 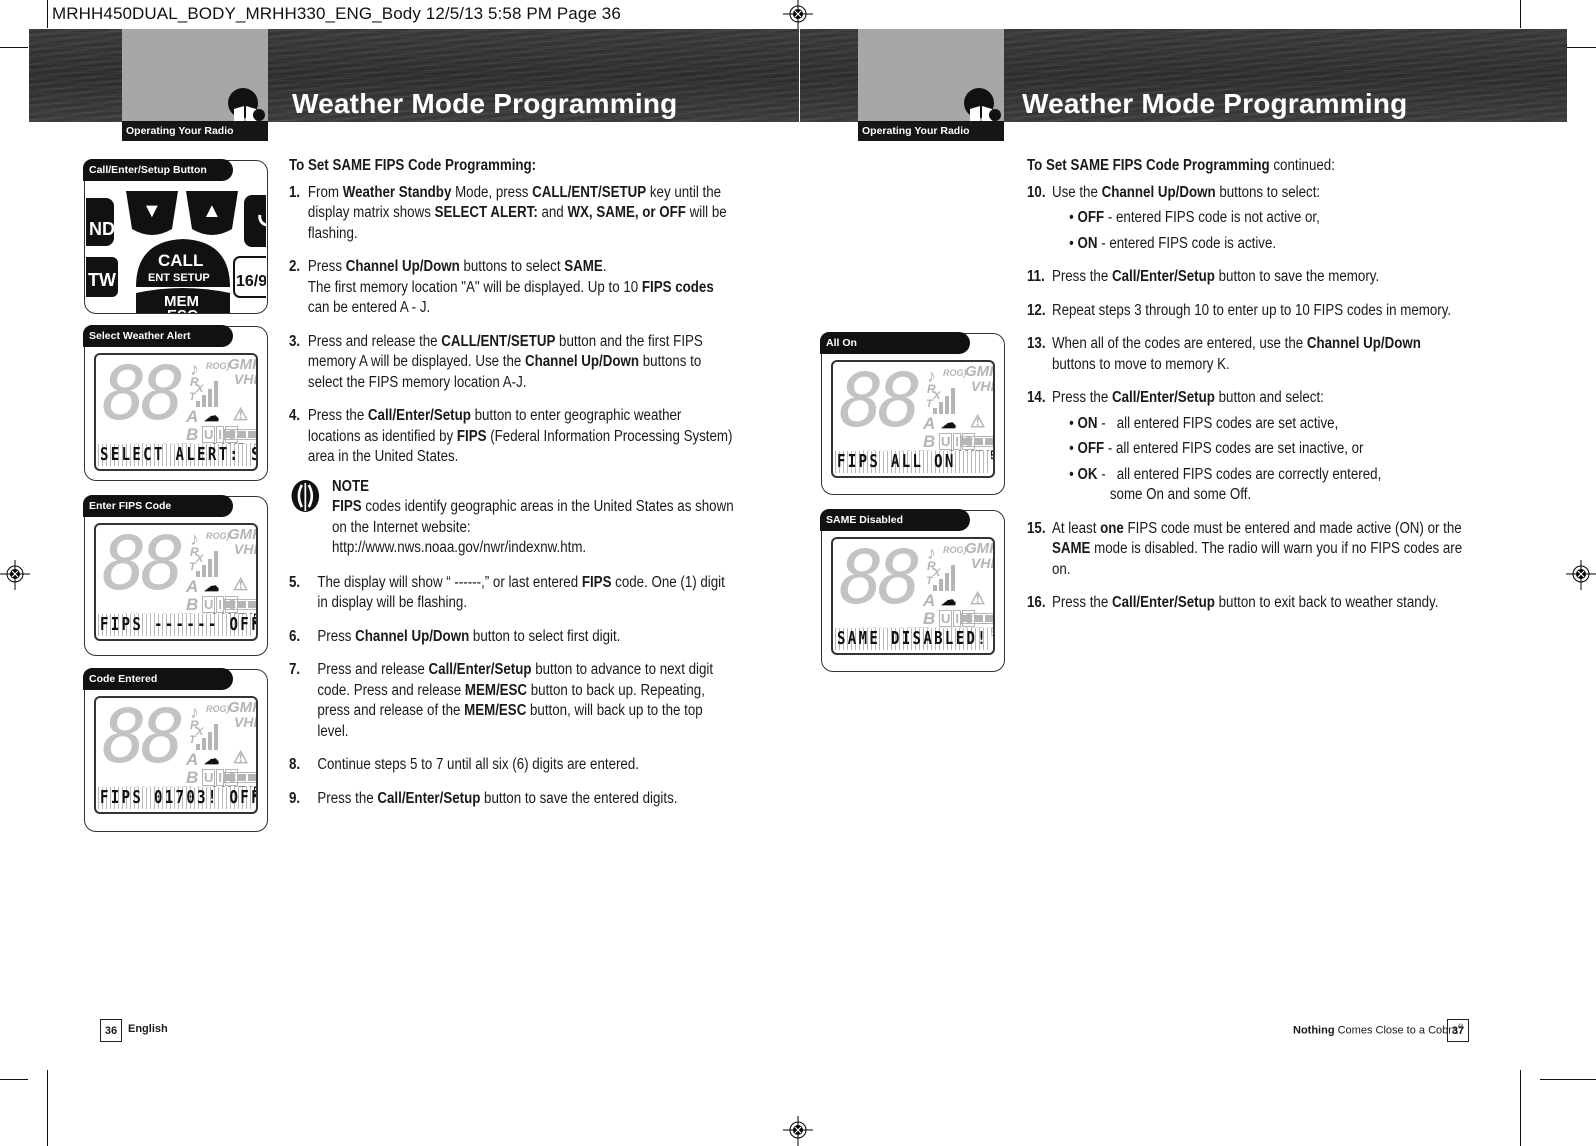 I want to click on bullet-item: • ON - entered FIPS code is active., so click(x=1173, y=243).